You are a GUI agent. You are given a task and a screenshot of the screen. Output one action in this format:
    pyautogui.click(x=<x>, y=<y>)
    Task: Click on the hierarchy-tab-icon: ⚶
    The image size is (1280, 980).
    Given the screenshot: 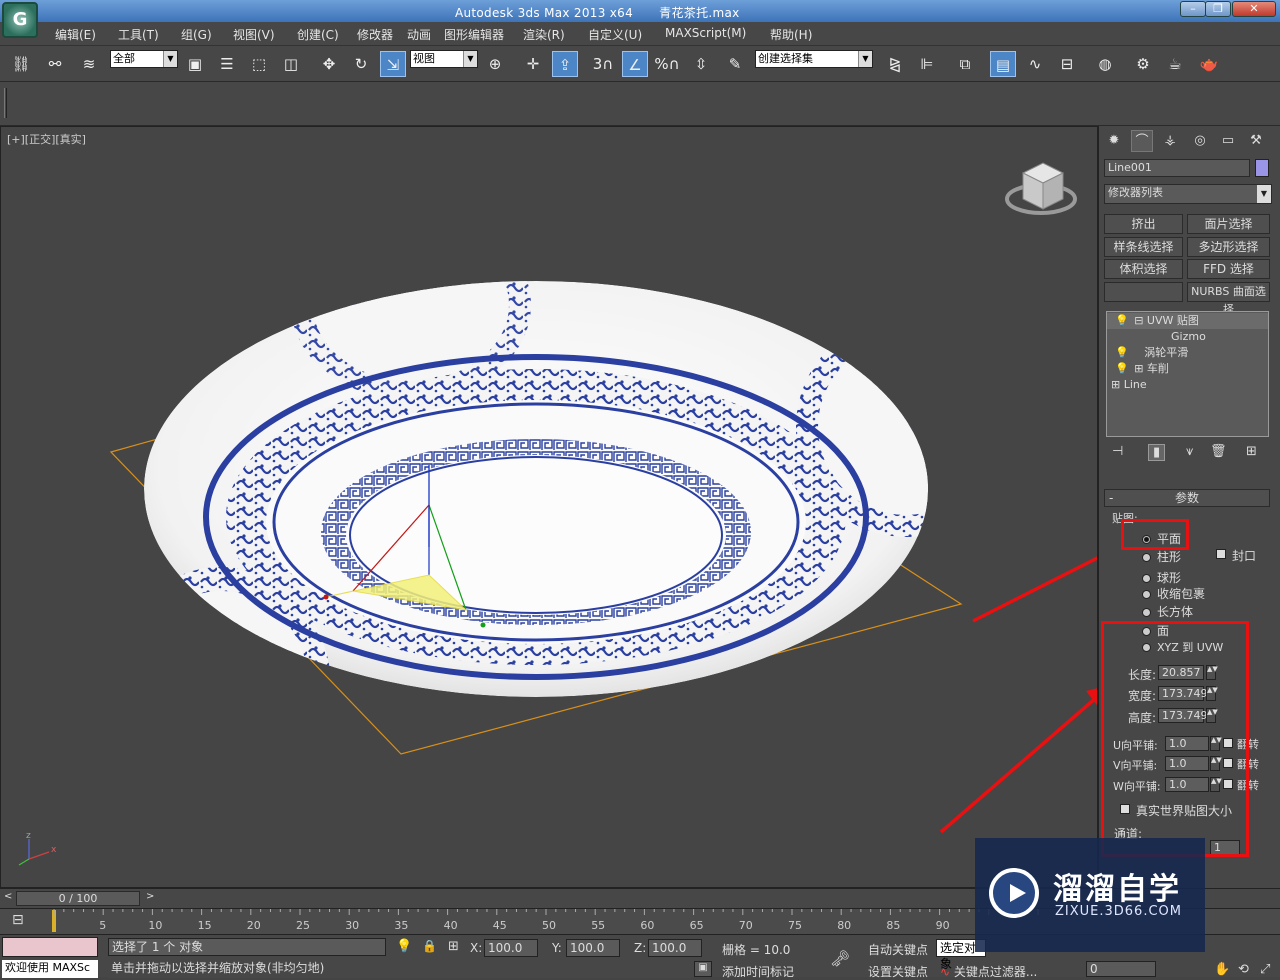 What is the action you would take?
    pyautogui.click(x=1170, y=141)
    